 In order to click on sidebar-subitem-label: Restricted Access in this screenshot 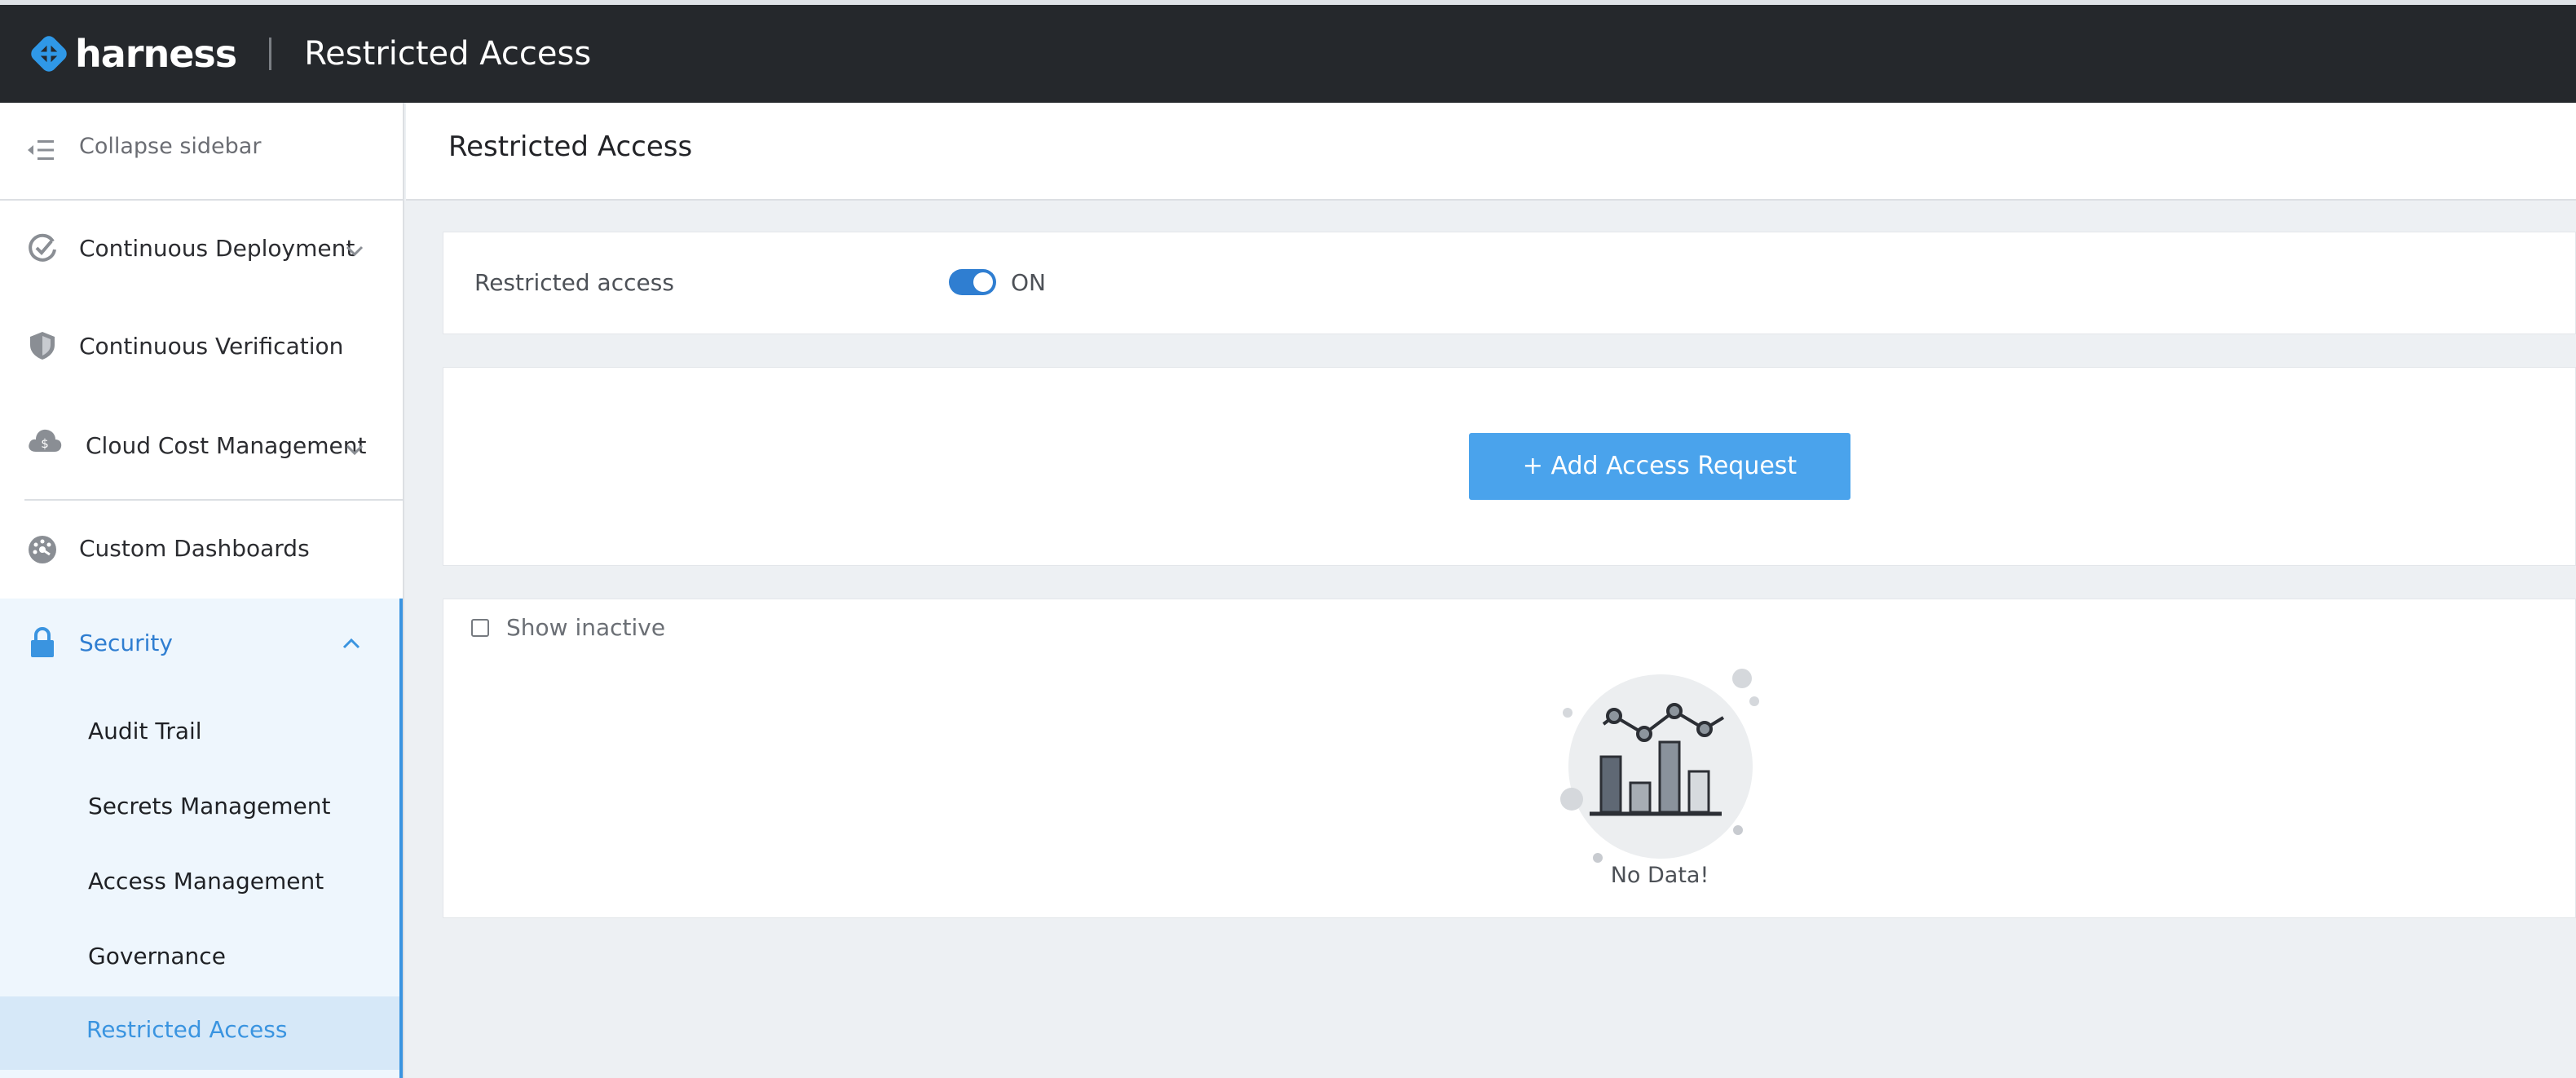, I will do `click(187, 1029)`.